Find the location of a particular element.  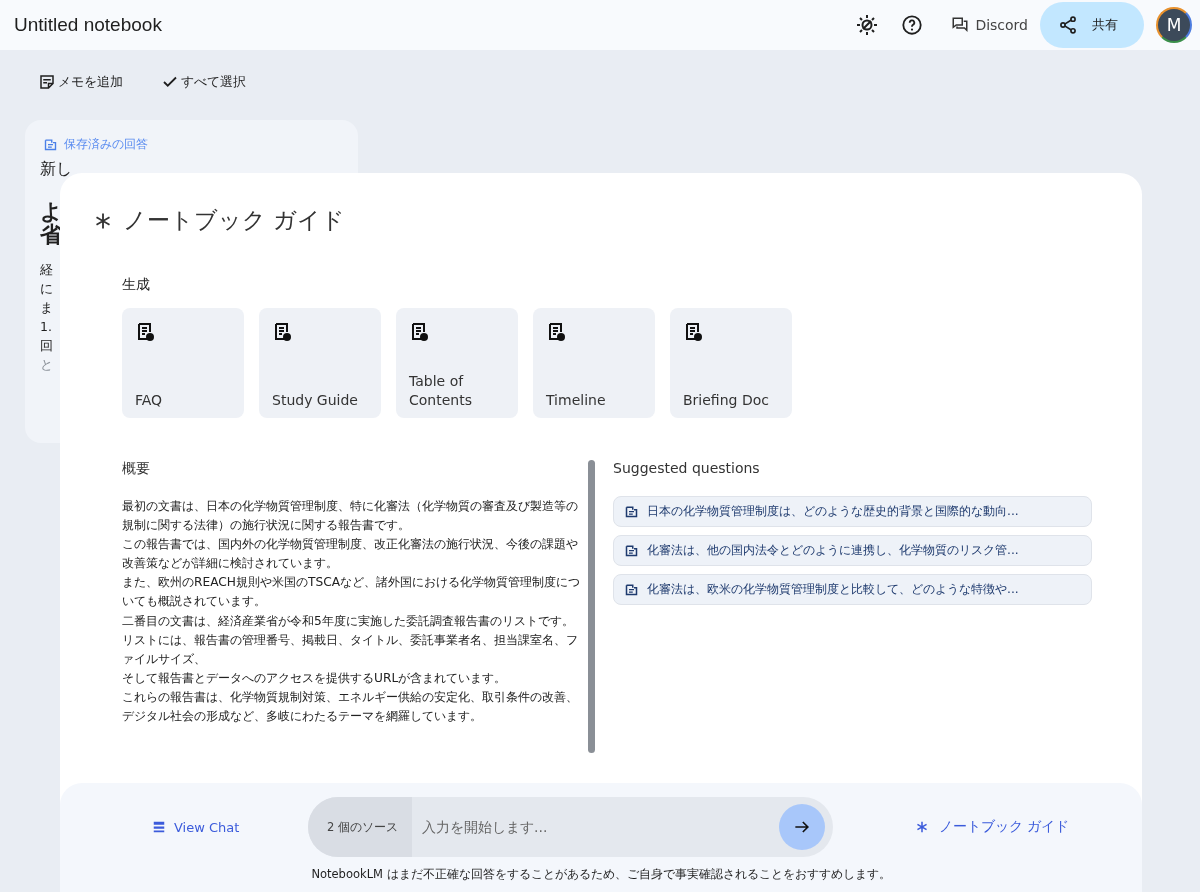

note-tag: 保存済みの回答 is located at coordinates (106, 144).